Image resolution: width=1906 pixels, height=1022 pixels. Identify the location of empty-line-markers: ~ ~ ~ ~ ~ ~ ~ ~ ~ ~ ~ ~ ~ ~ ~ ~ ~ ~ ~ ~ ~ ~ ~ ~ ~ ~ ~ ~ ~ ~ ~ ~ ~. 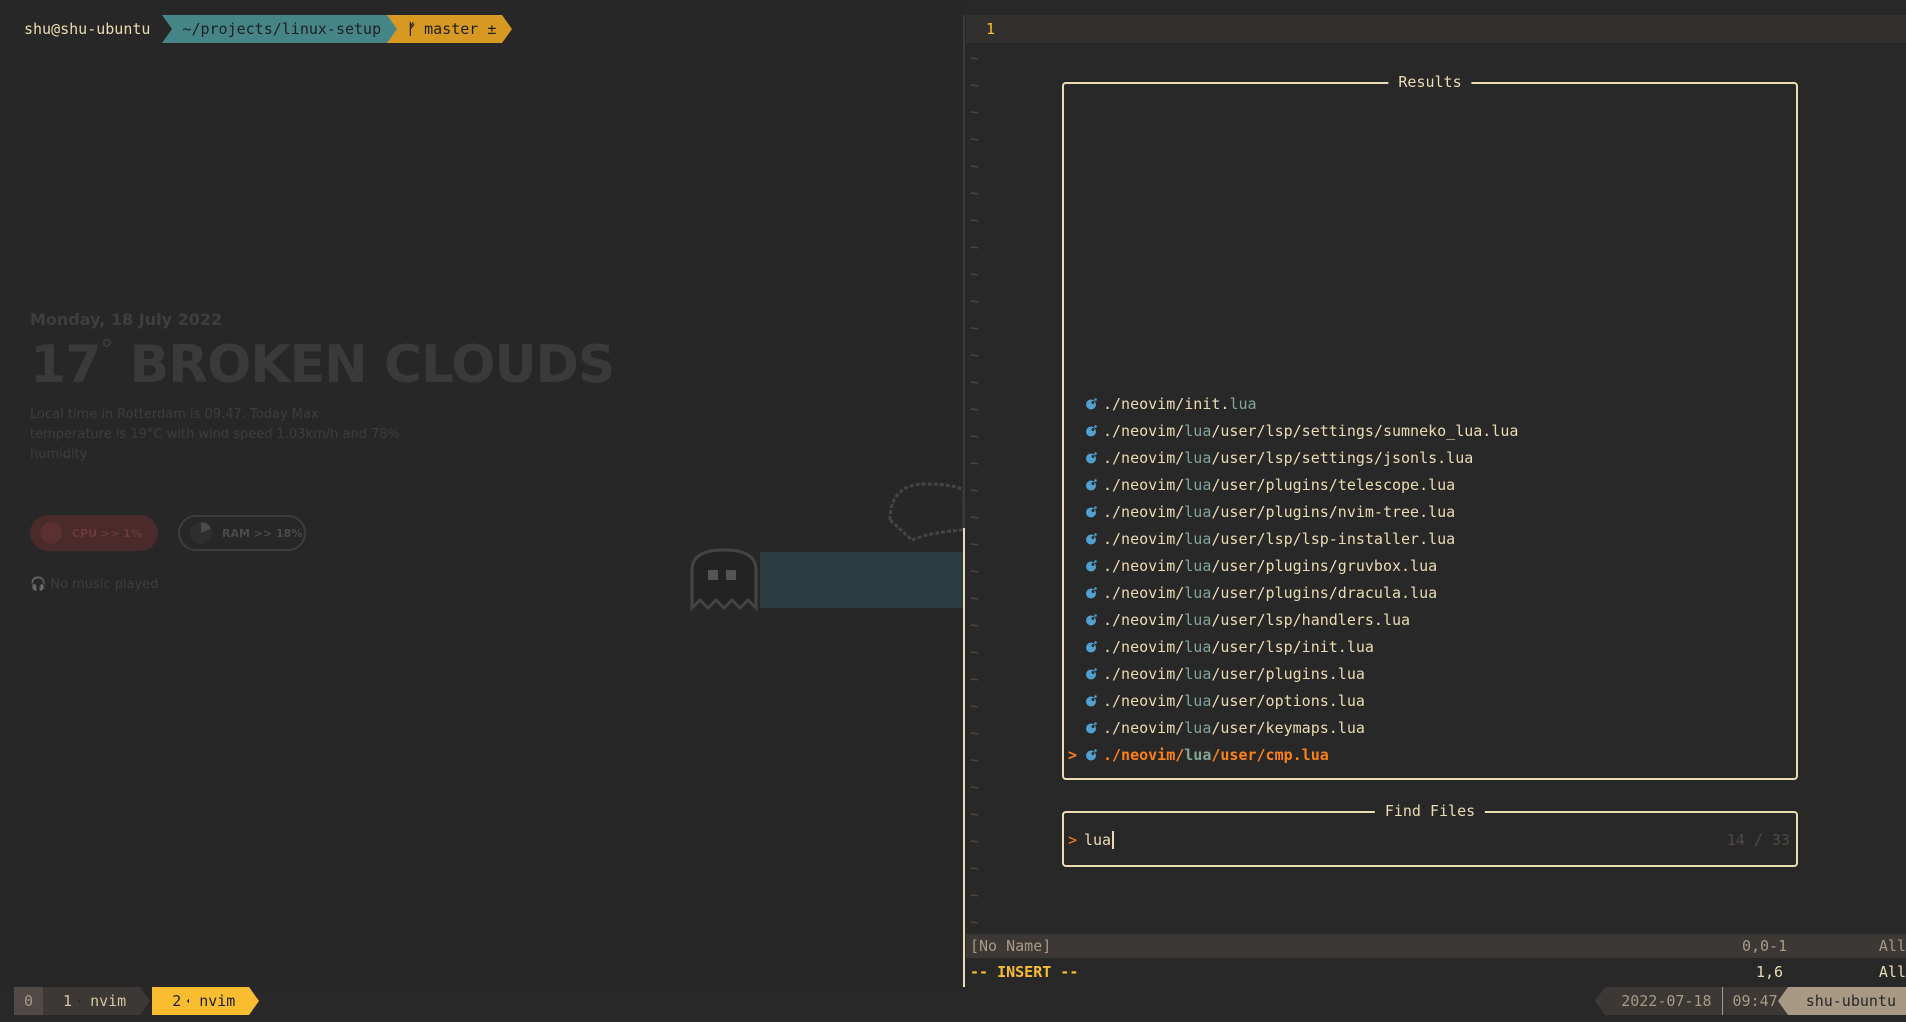
(974, 490).